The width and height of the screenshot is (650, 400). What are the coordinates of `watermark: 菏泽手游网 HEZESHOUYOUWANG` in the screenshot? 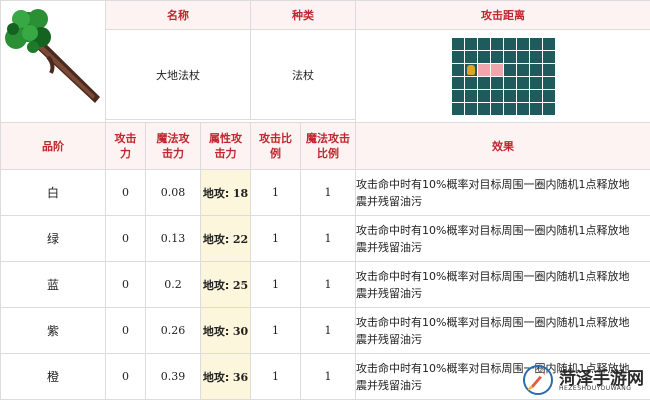 It's located at (583, 380).